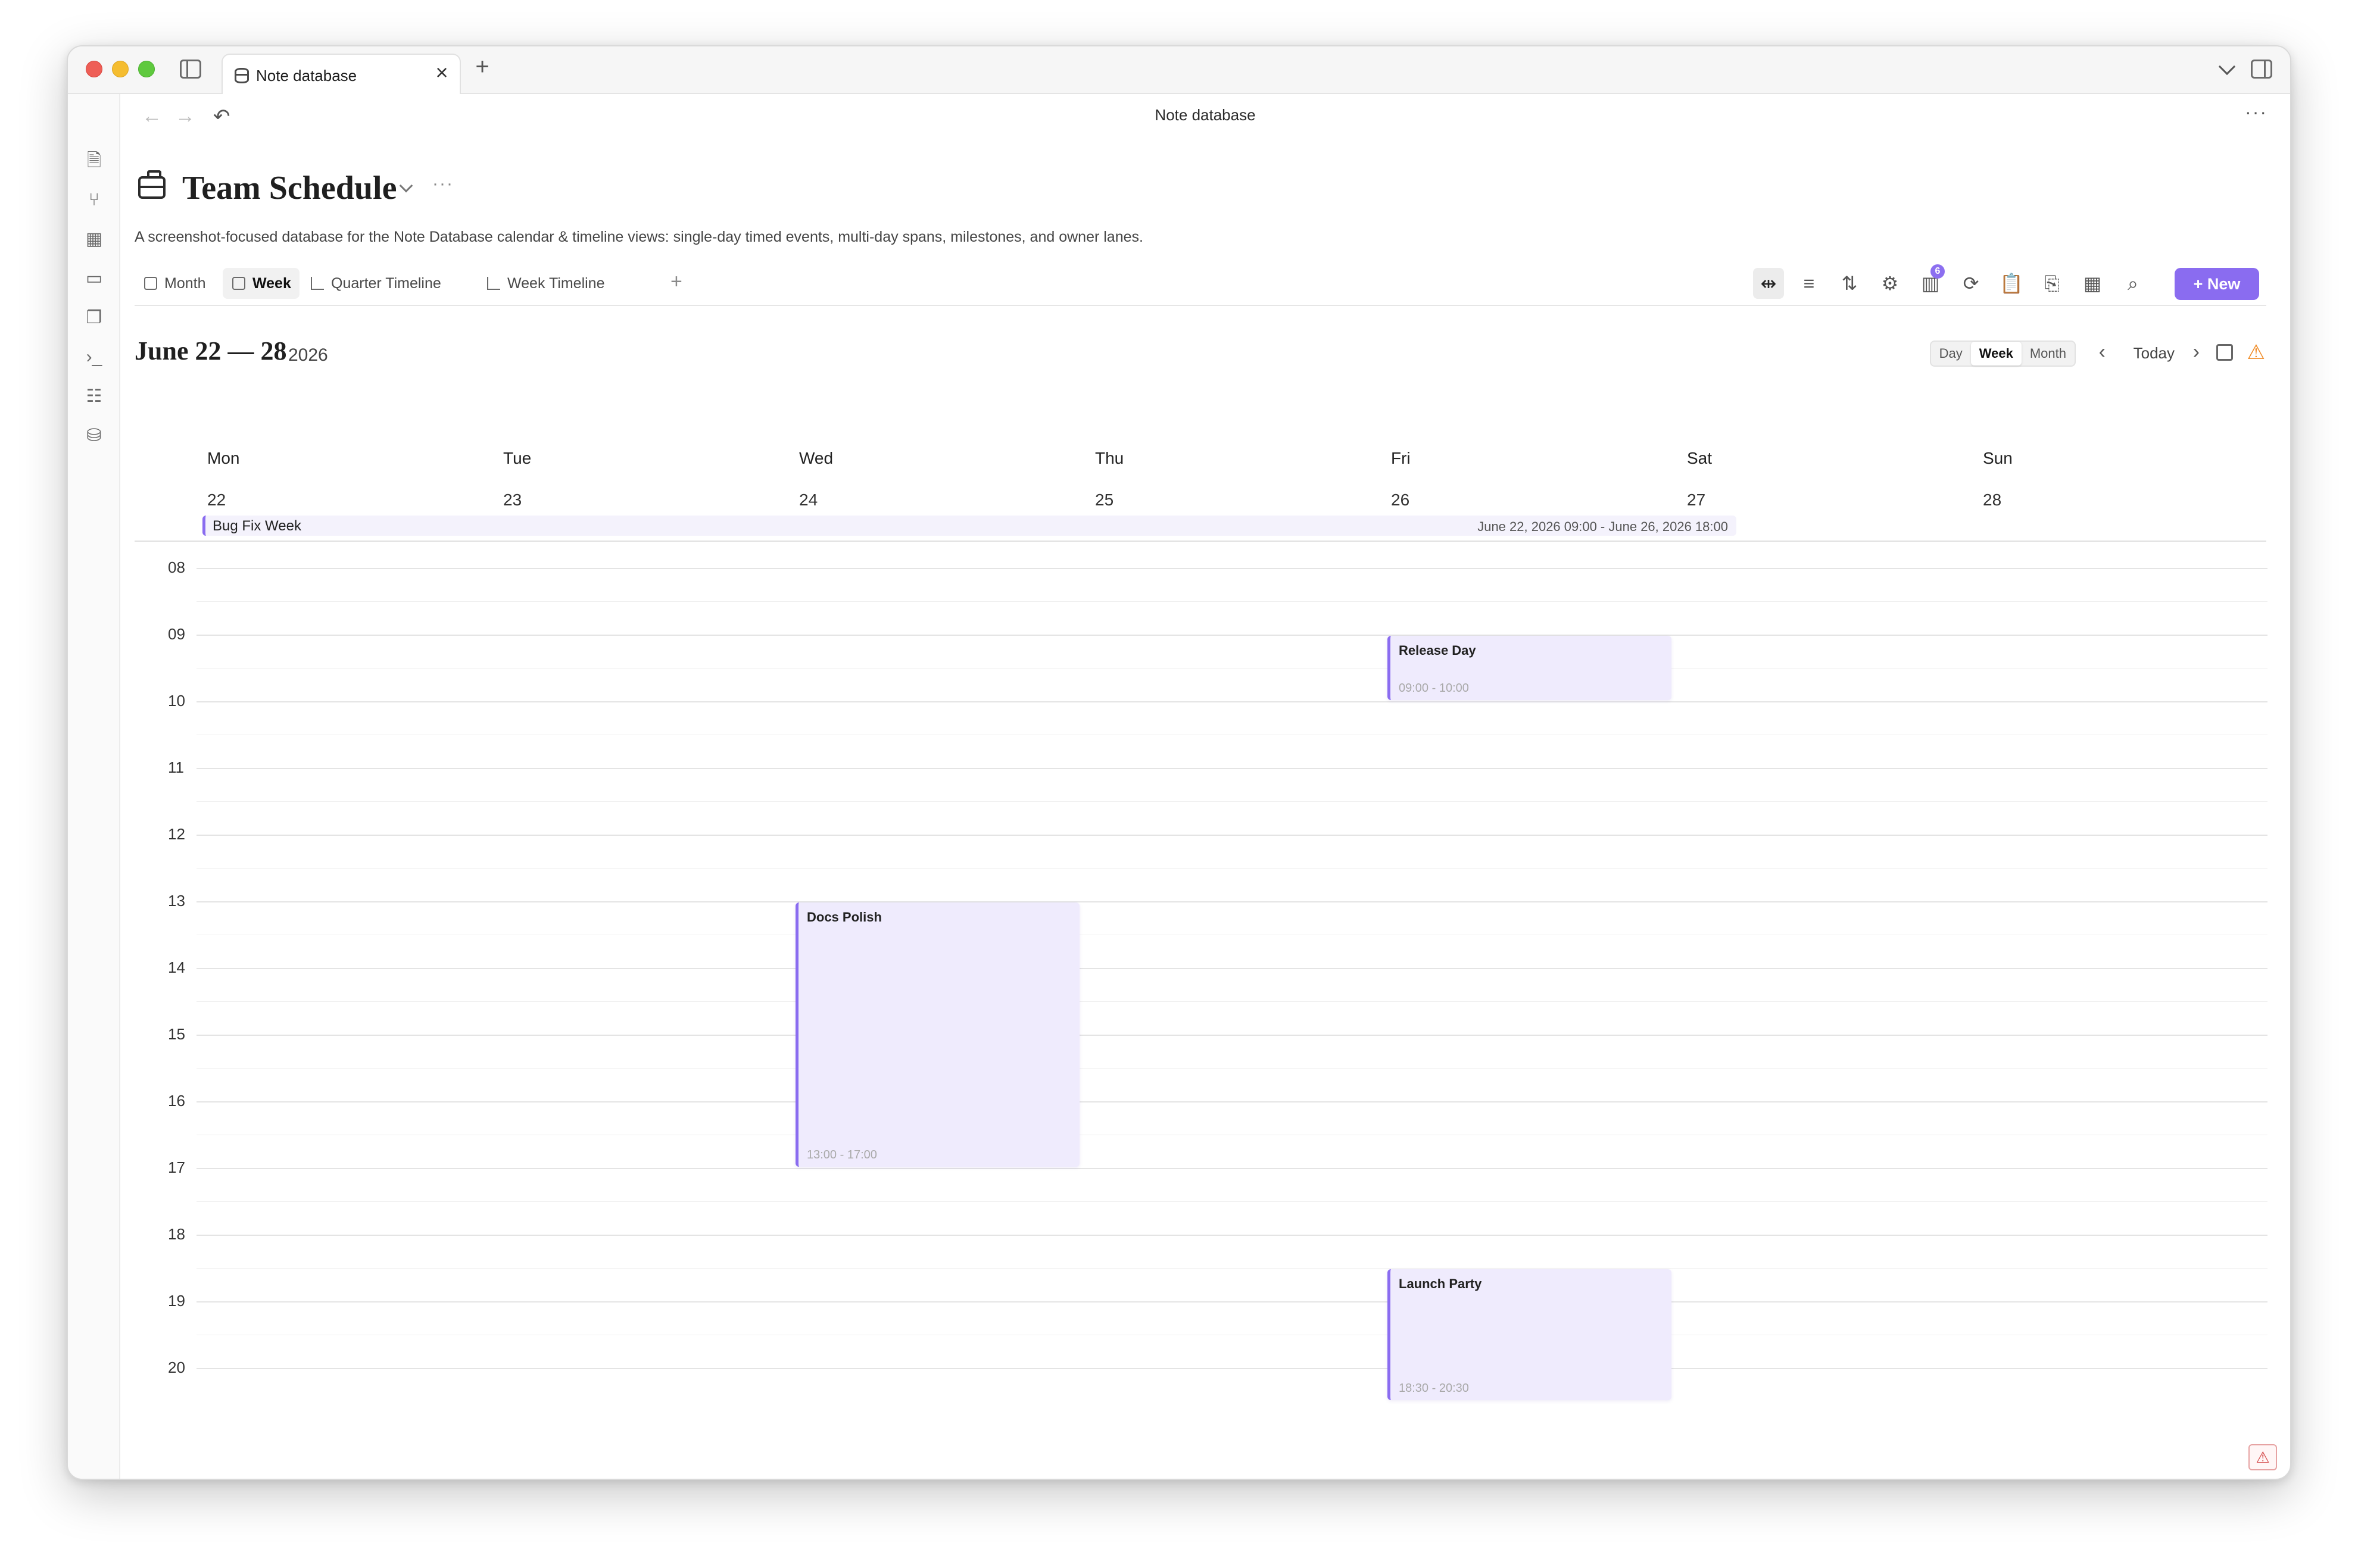  What do you see at coordinates (176, 967) in the screenshot?
I see `hour-label: 14` at bounding box center [176, 967].